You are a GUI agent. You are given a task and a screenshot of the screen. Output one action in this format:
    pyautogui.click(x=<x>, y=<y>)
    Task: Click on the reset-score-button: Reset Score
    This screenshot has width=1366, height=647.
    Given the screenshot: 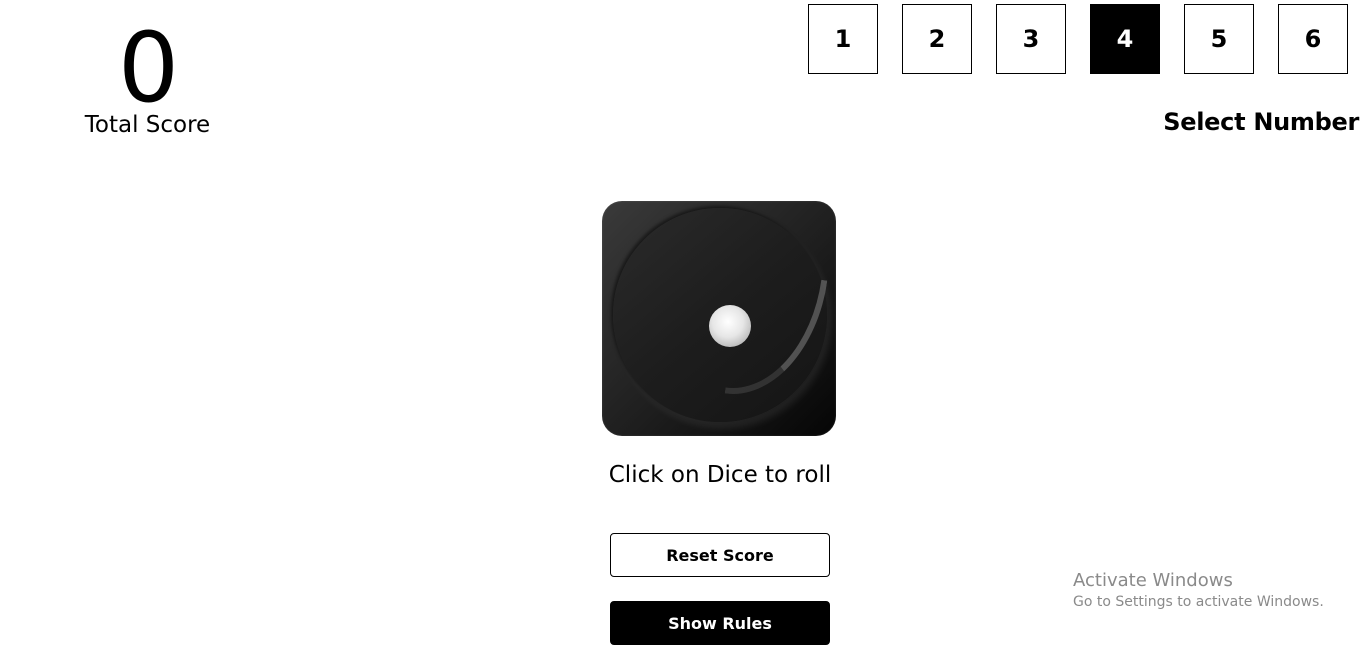 What is the action you would take?
    pyautogui.click(x=720, y=555)
    